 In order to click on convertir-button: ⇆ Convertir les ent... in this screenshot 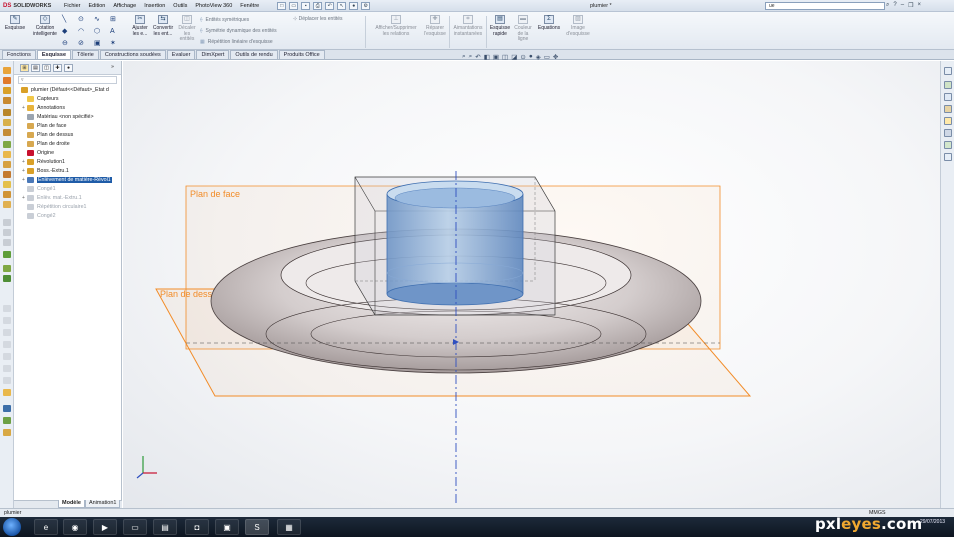, I will do `click(163, 26)`.